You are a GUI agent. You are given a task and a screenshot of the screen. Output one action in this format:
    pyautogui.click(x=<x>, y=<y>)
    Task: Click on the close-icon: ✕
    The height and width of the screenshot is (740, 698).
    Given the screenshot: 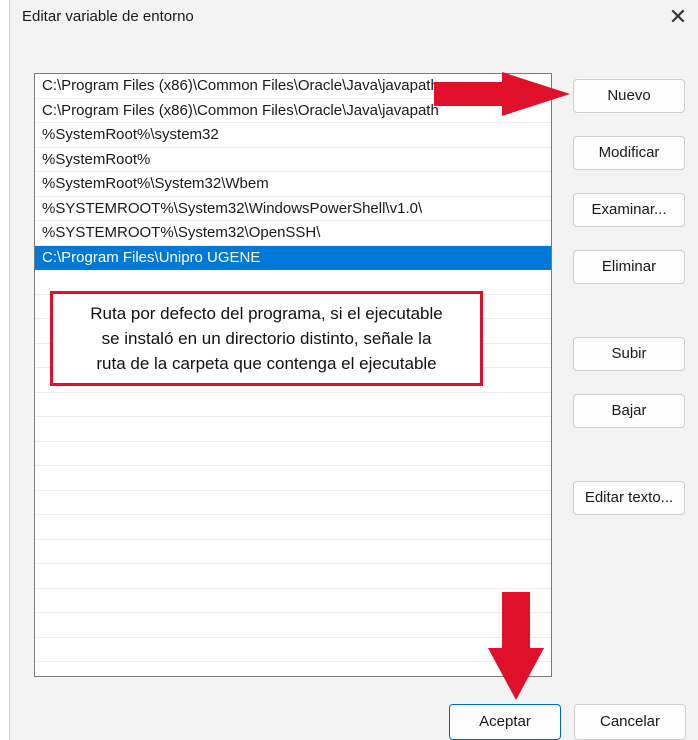 What is the action you would take?
    pyautogui.click(x=678, y=17)
    